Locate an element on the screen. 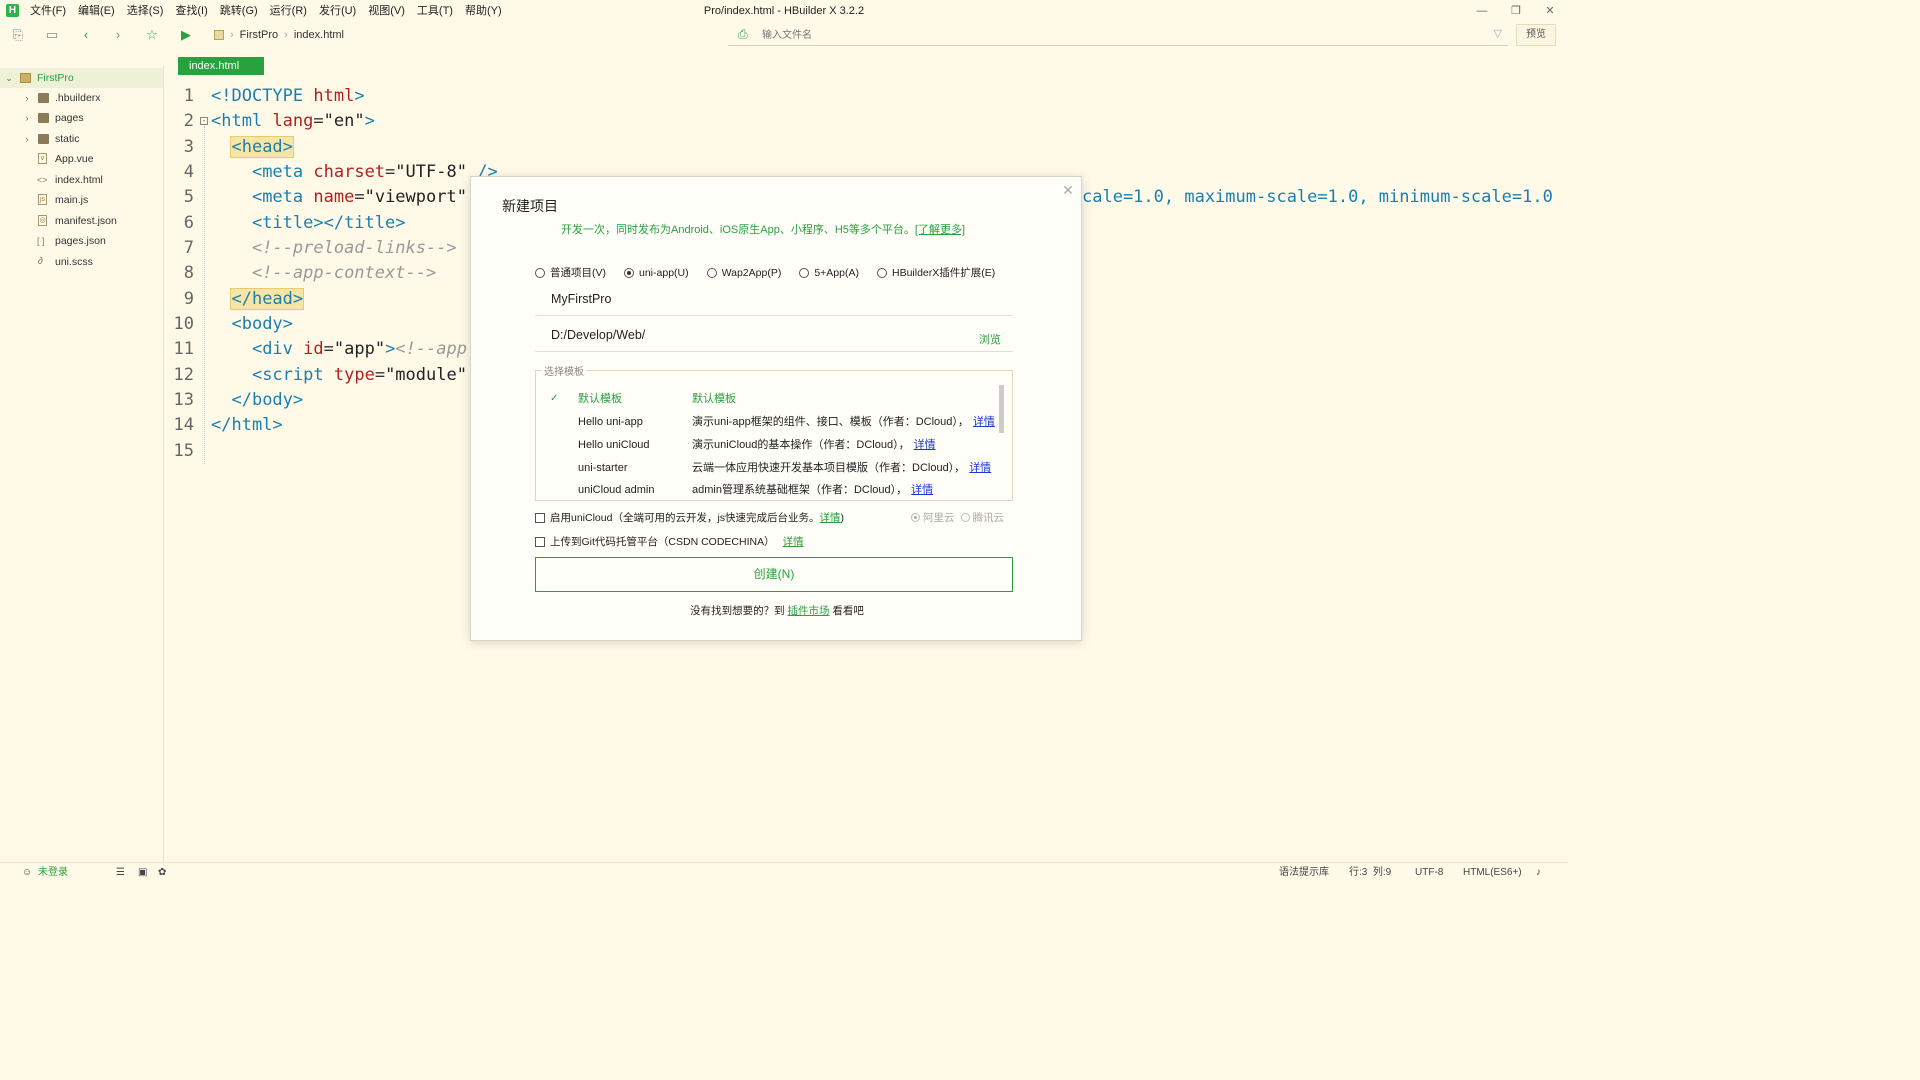  minimize-button: — is located at coordinates (1482, 11).